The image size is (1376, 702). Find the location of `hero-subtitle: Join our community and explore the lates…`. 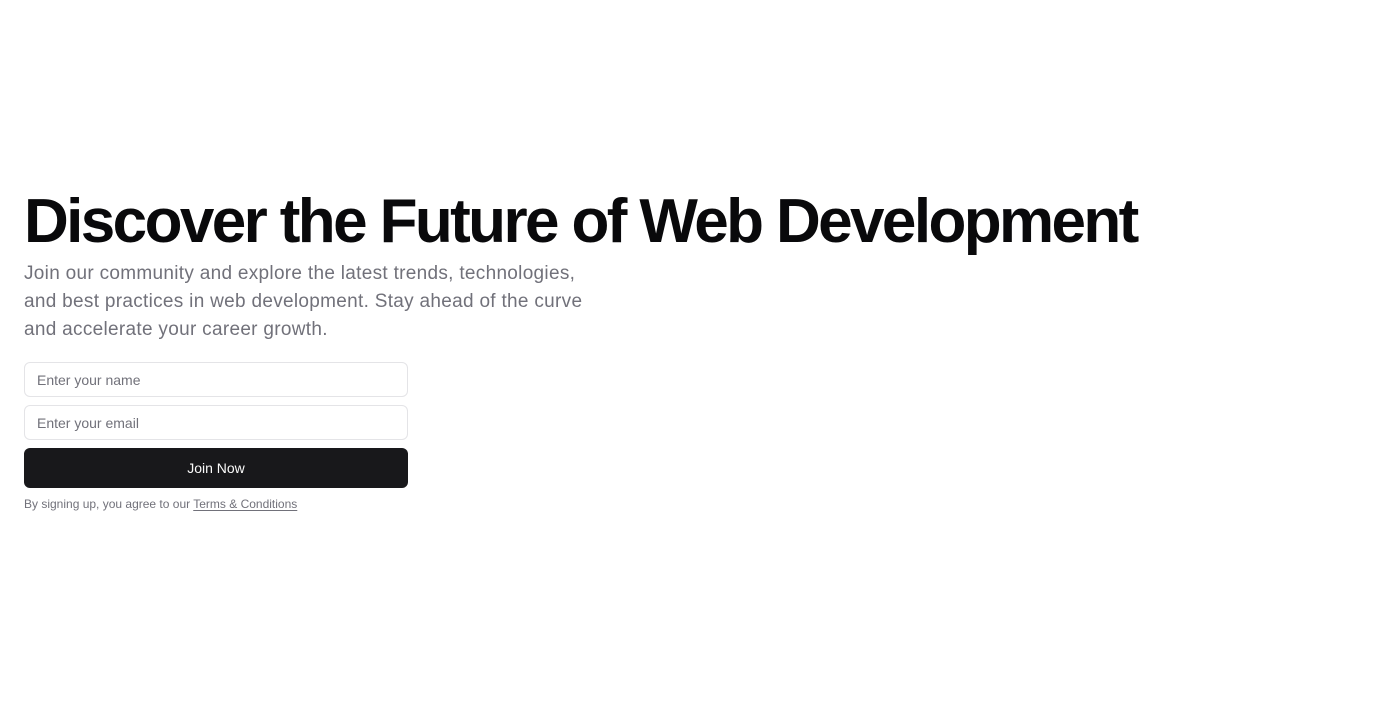

hero-subtitle: Join our community and explore the lates… is located at coordinates (303, 301).